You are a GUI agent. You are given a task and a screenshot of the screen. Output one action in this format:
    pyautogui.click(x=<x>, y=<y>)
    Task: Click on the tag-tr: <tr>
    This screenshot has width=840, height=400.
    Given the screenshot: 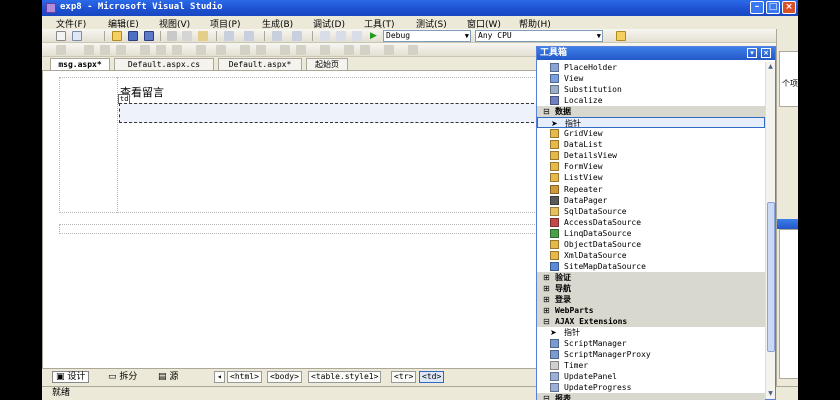 What is the action you would take?
    pyautogui.click(x=404, y=377)
    